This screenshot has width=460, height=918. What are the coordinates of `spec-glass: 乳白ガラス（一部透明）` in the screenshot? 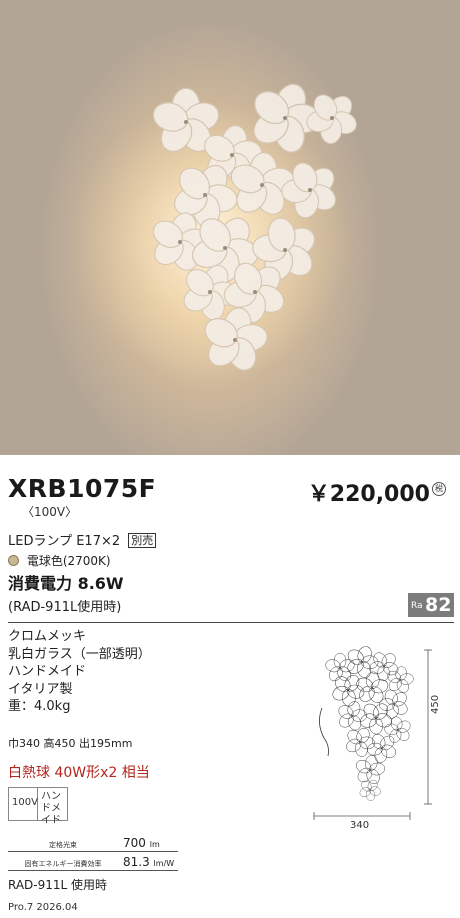 It's located at (79, 654).